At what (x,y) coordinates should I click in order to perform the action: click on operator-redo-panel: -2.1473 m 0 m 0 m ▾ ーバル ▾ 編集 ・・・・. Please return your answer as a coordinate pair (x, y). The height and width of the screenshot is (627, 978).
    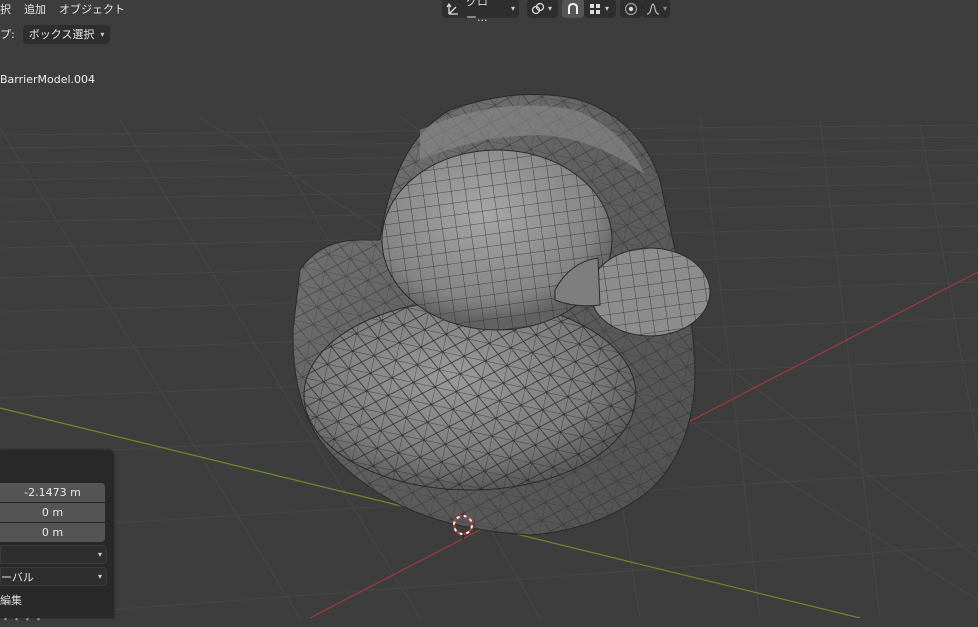
    Looking at the image, I should click on (57, 538).